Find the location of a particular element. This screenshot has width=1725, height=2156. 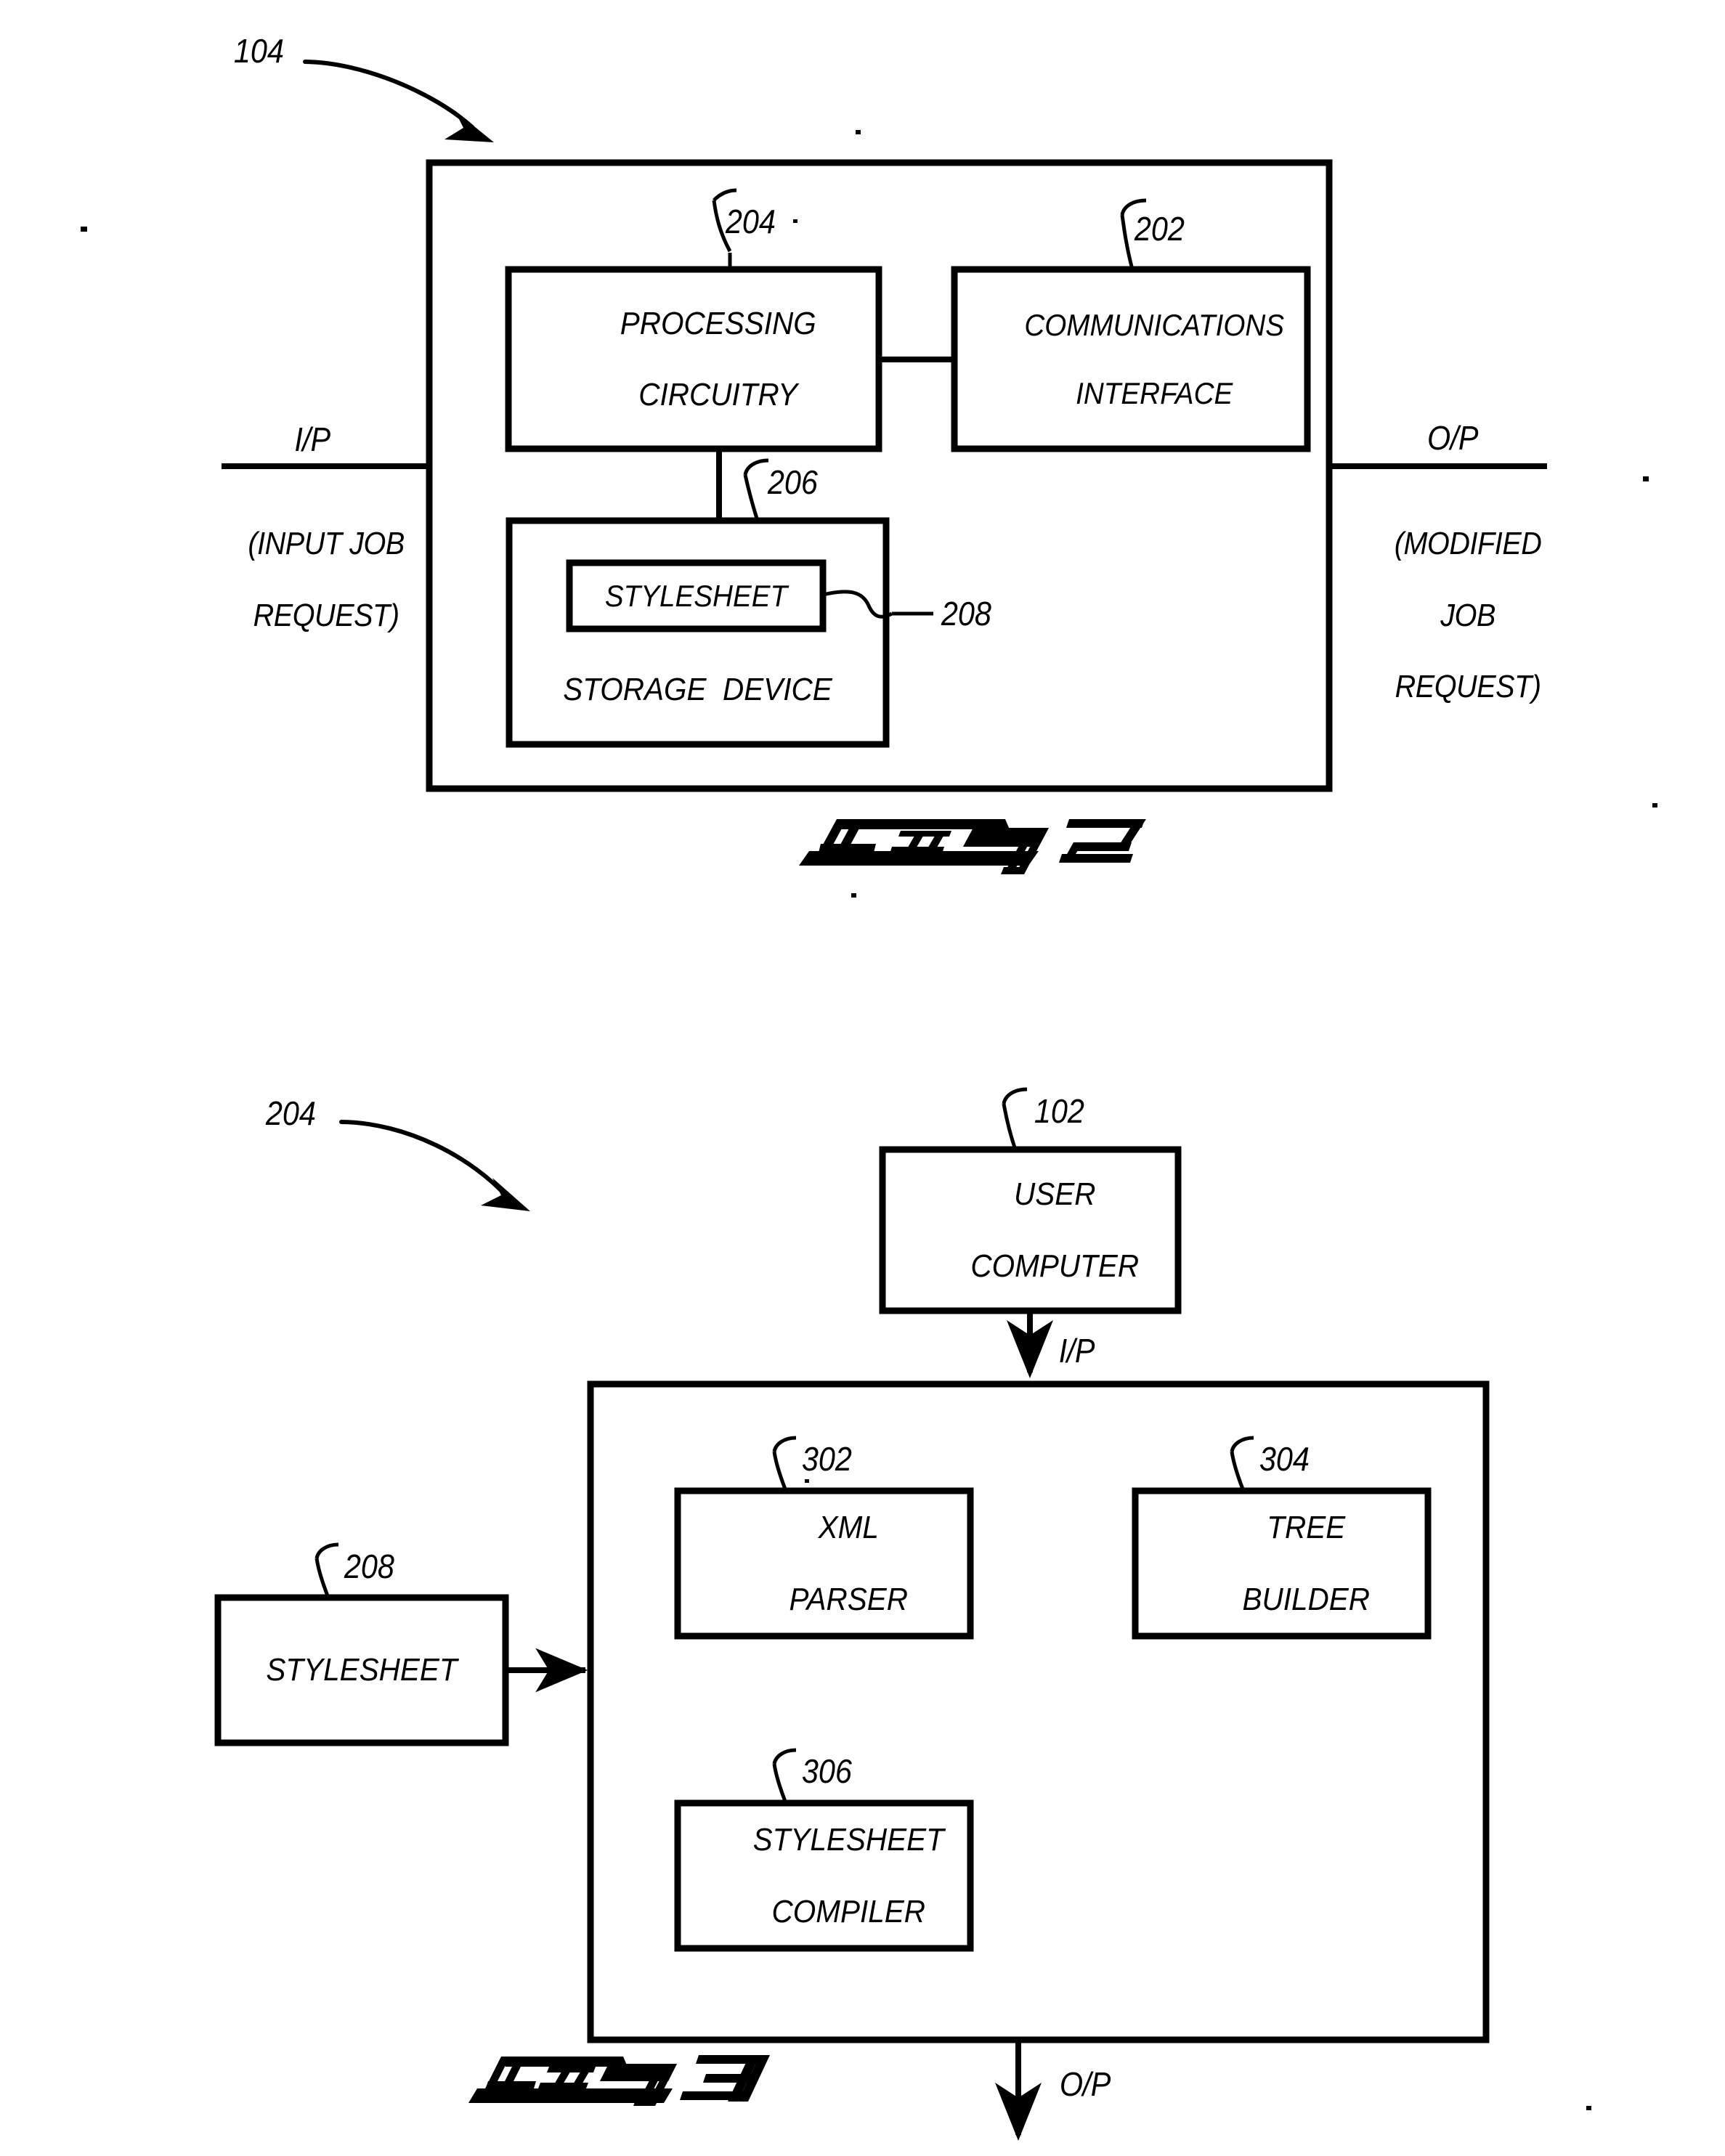

processing-circuitry-line1: PROCESSING is located at coordinates (718, 323).